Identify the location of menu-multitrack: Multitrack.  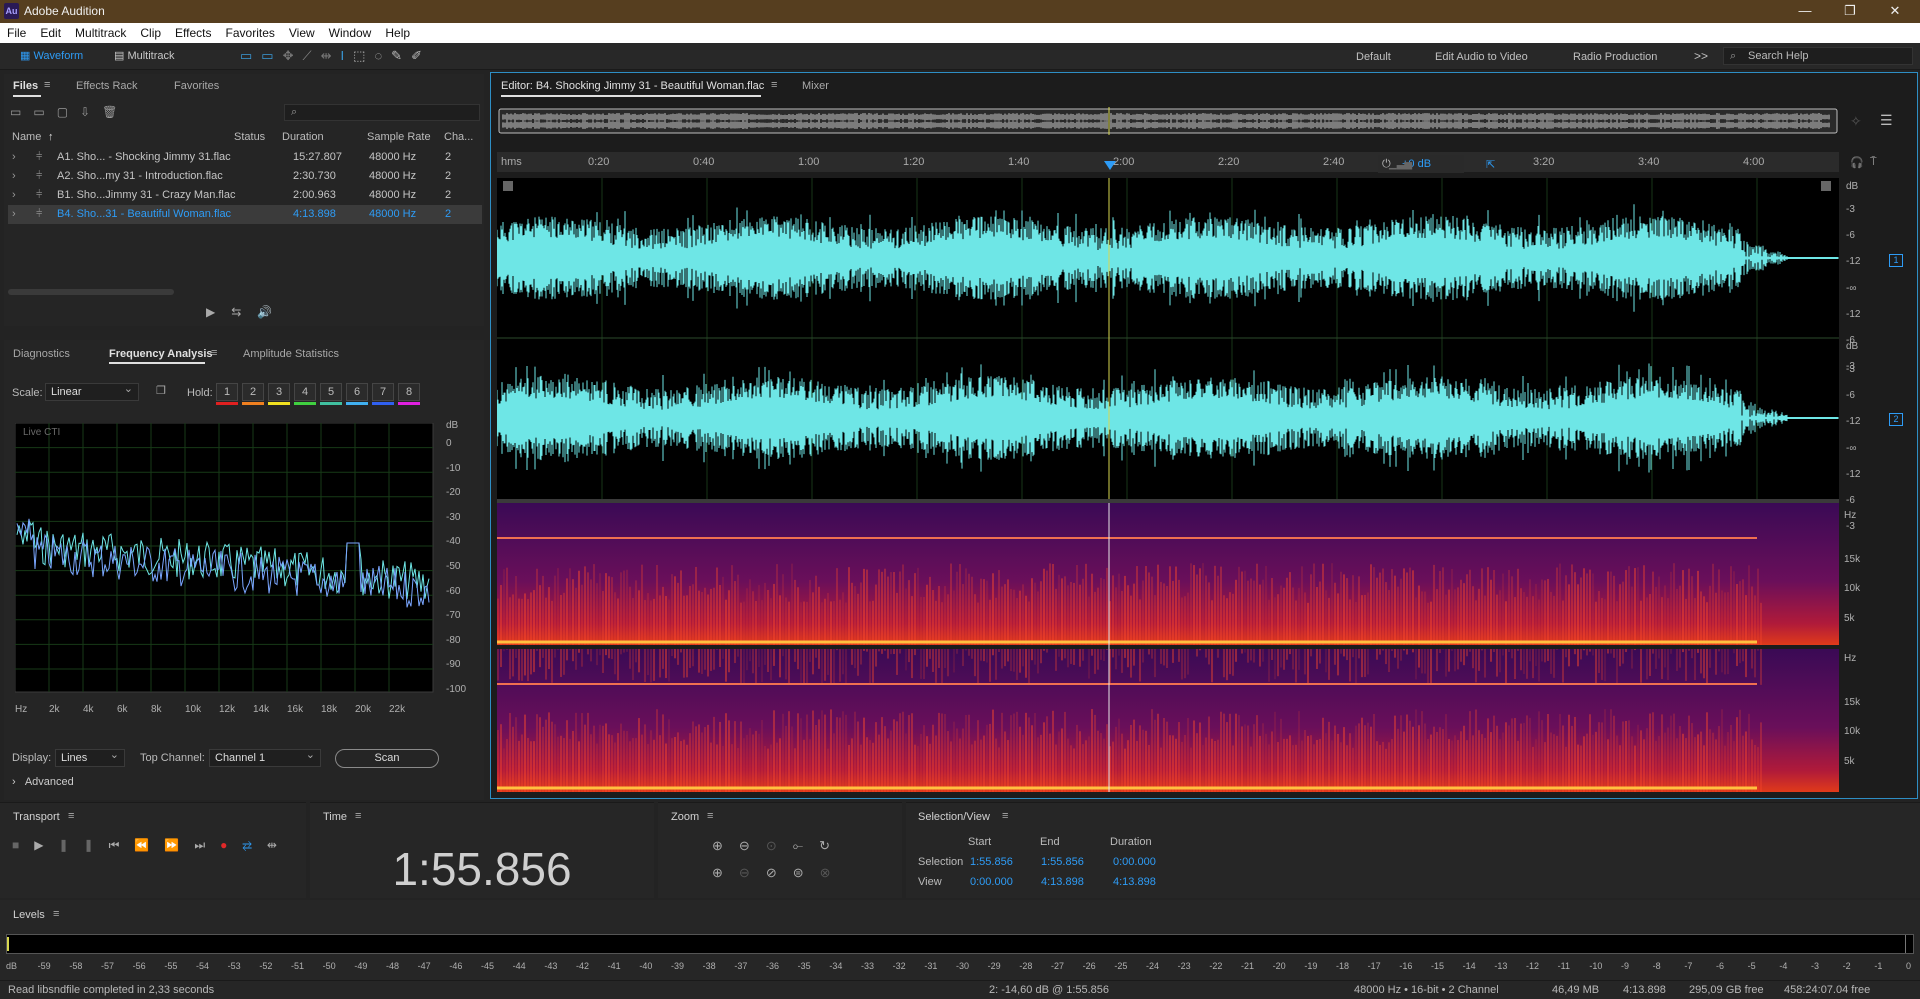
(100, 33).